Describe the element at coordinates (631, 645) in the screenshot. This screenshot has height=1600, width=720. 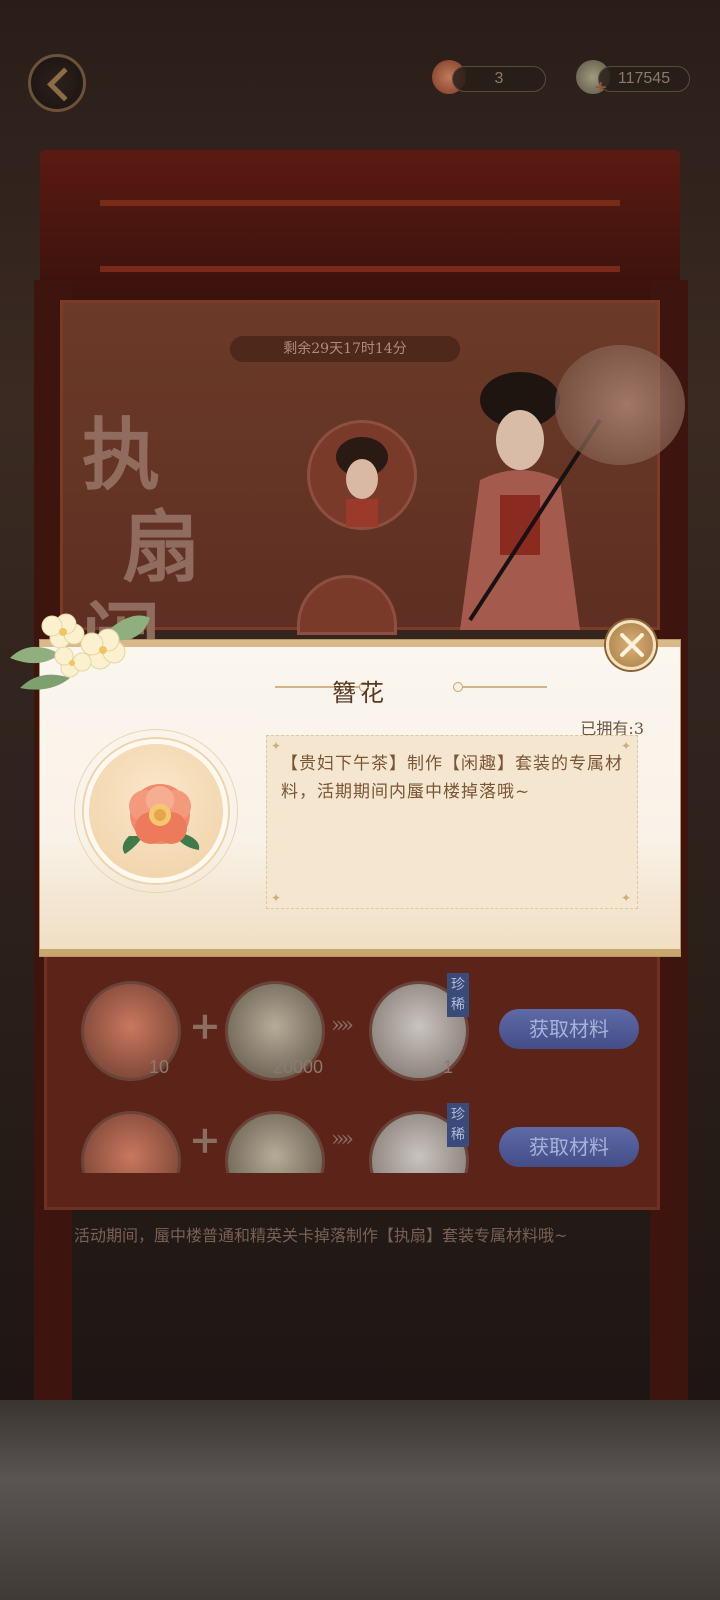
I see `close-button` at that location.